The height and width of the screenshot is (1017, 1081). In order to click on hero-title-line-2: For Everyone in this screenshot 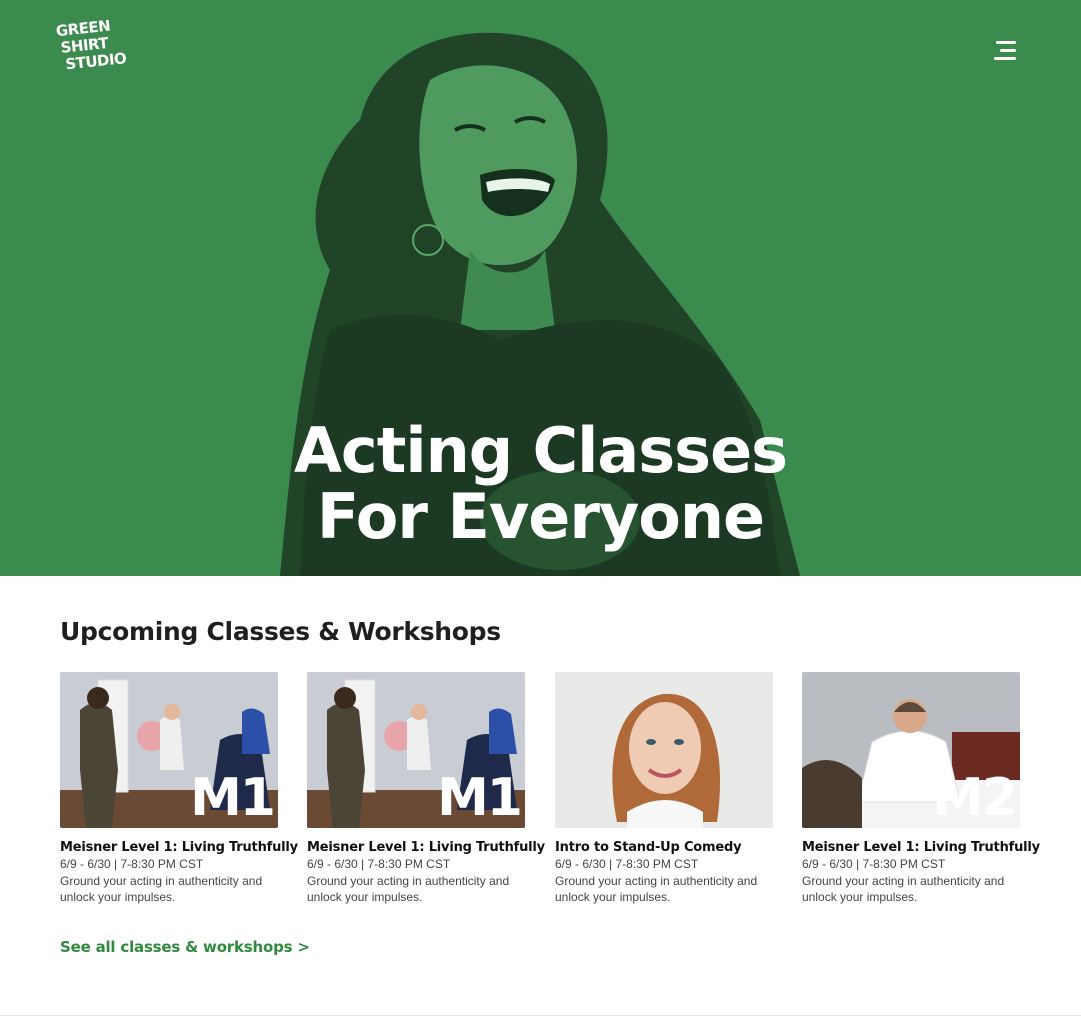, I will do `click(540, 516)`.